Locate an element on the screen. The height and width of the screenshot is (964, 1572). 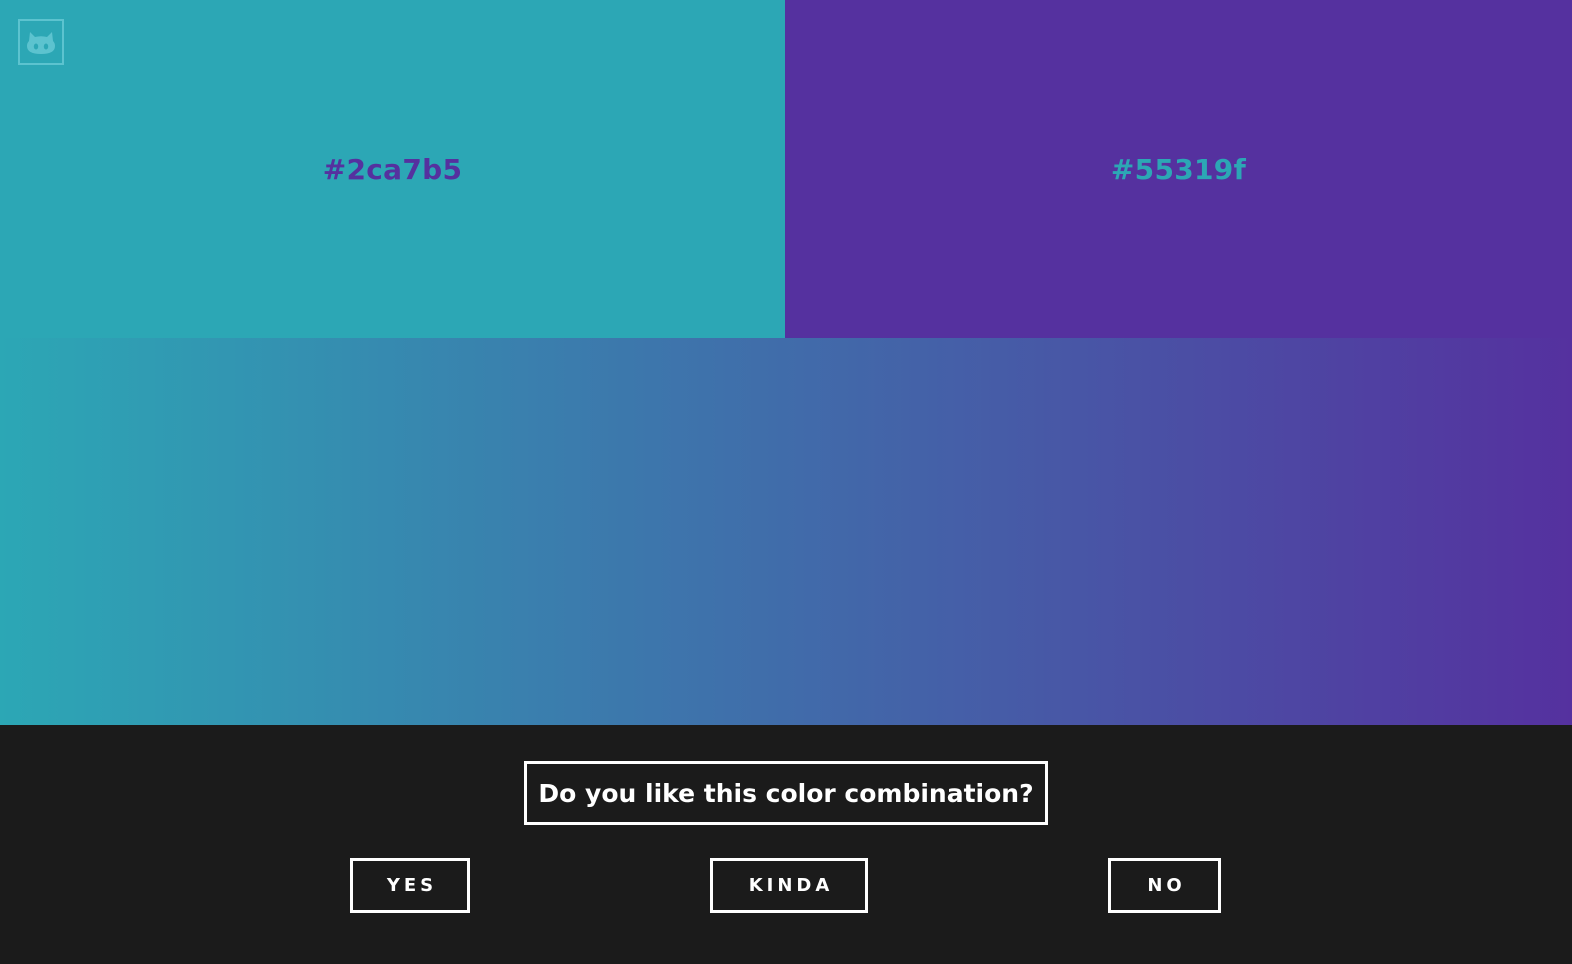
no-button: NO is located at coordinates (1164, 885).